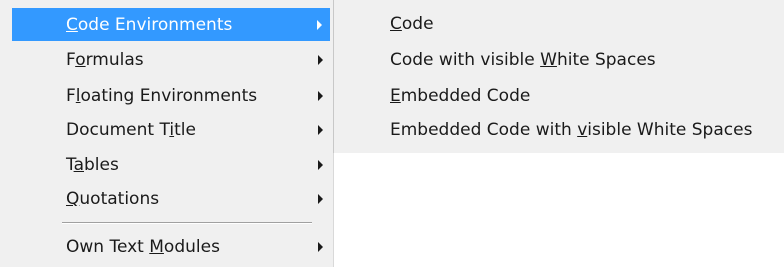 The image size is (784, 267). I want to click on menu-item-formulas: Formulas, so click(166, 60).